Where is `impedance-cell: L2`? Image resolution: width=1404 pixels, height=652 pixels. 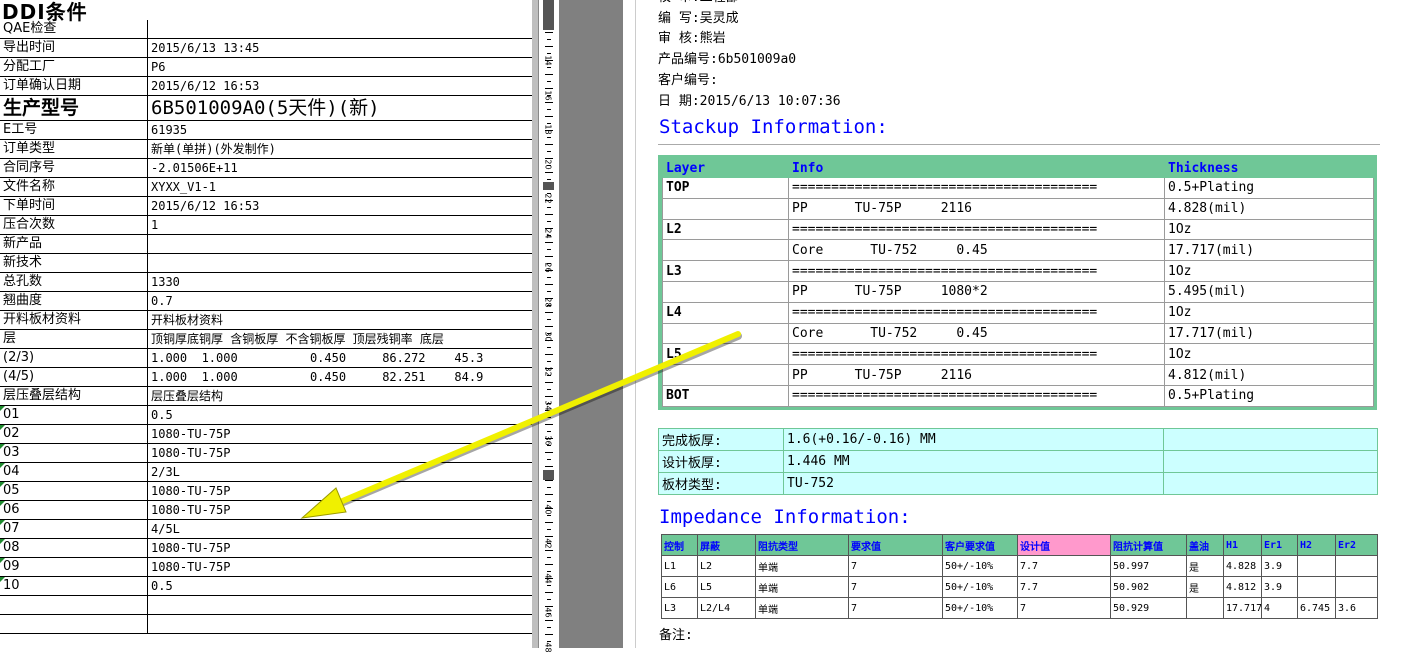
impedance-cell: L2 is located at coordinates (726, 566).